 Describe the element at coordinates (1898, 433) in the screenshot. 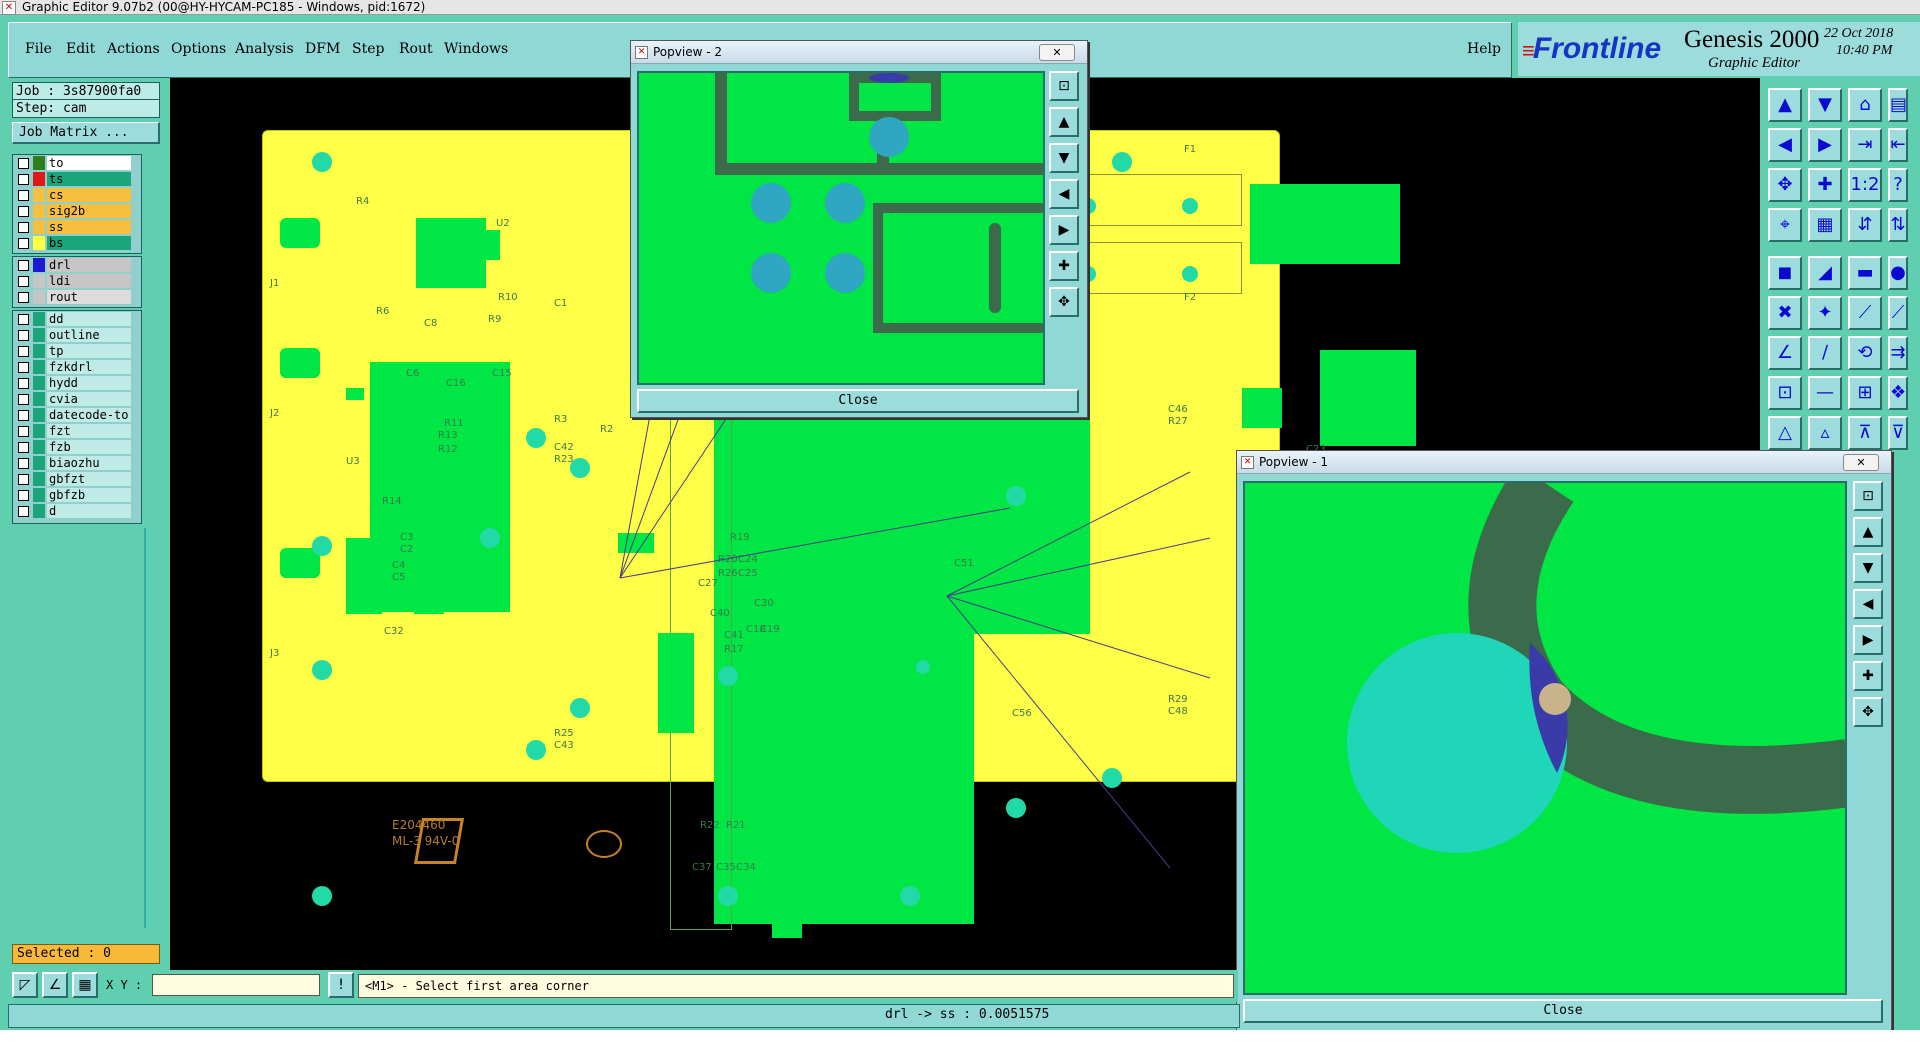

I see `triangle4-icon: ⊽` at that location.